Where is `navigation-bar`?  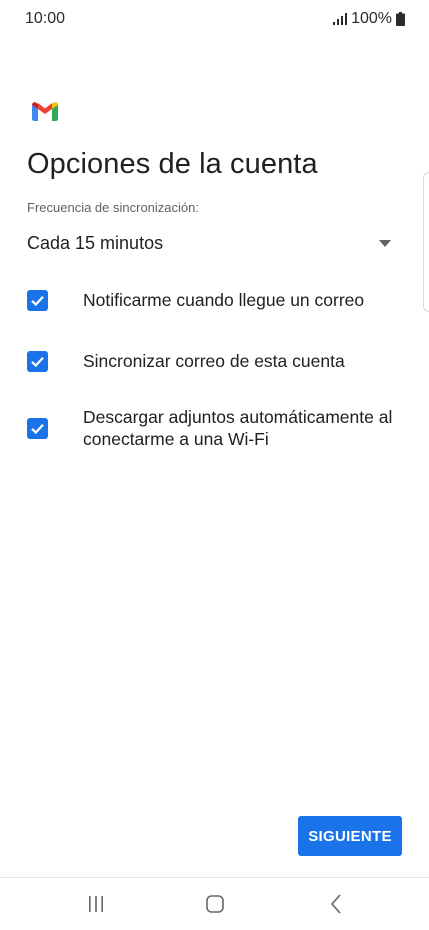
navigation-bar is located at coordinates (214, 904).